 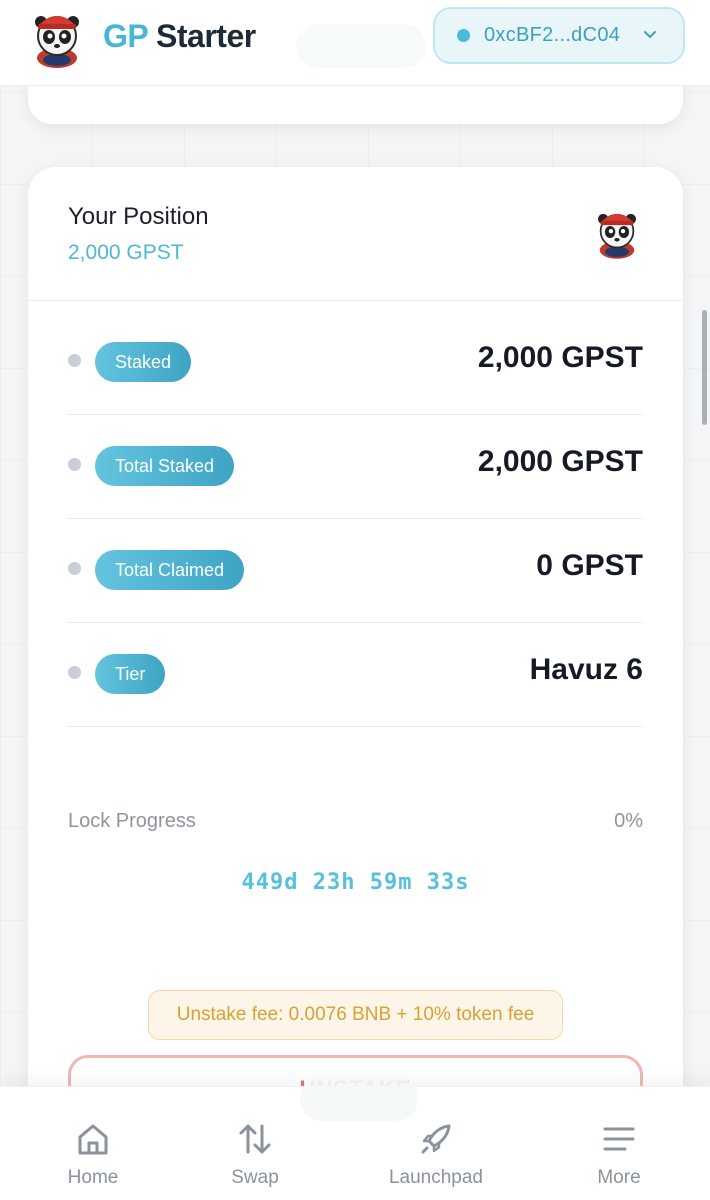 What do you see at coordinates (704, 367) in the screenshot?
I see `scrollbar` at bounding box center [704, 367].